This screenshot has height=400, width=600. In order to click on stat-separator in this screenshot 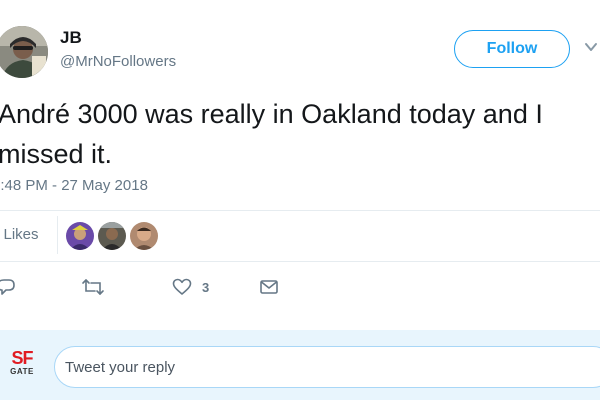, I will do `click(57, 235)`.